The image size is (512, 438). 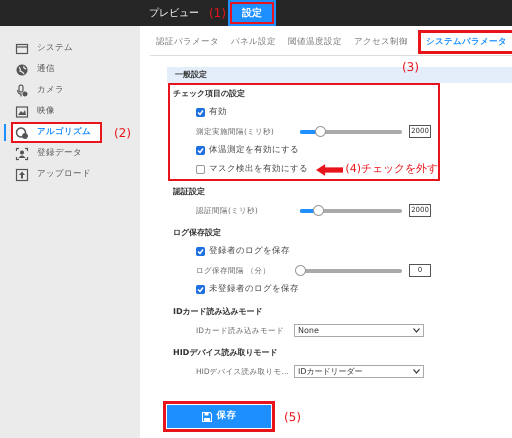 What do you see at coordinates (359, 330) in the screenshot?
I see `dropdown: None` at bounding box center [359, 330].